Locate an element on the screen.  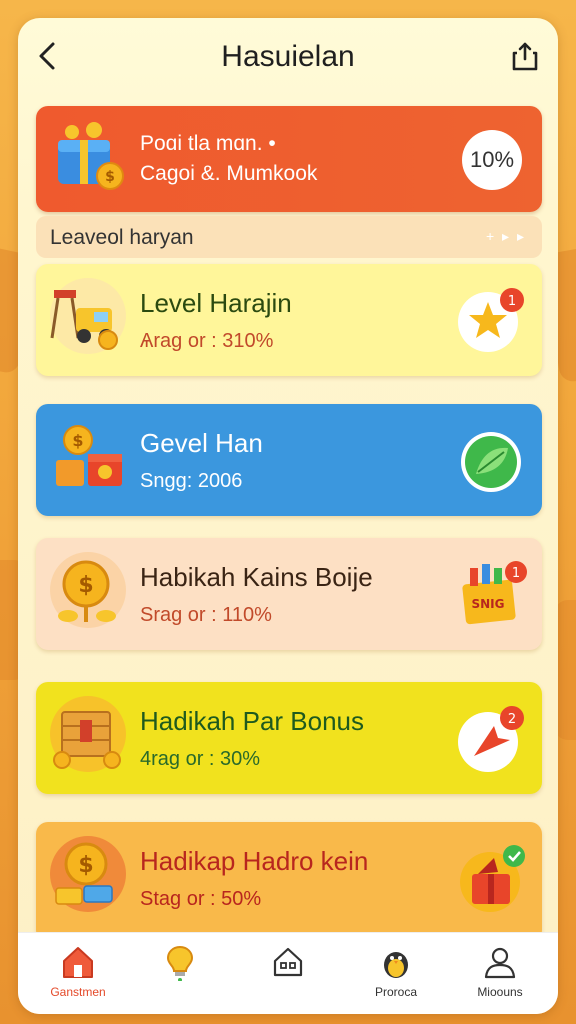
tab-account: Mioouns is located at coordinates (500, 976).